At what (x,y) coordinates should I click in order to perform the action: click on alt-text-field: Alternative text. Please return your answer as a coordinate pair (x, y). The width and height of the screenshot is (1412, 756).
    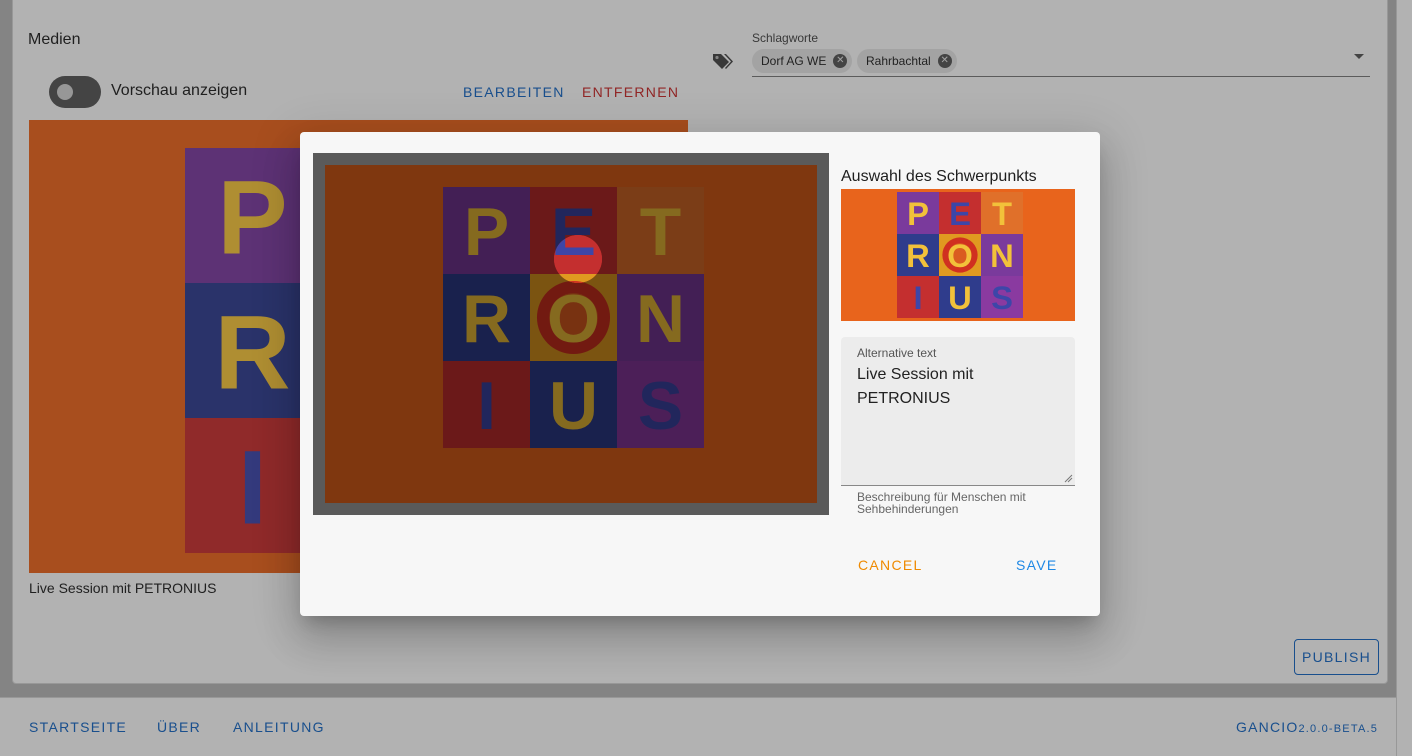
    Looking at the image, I should click on (958, 411).